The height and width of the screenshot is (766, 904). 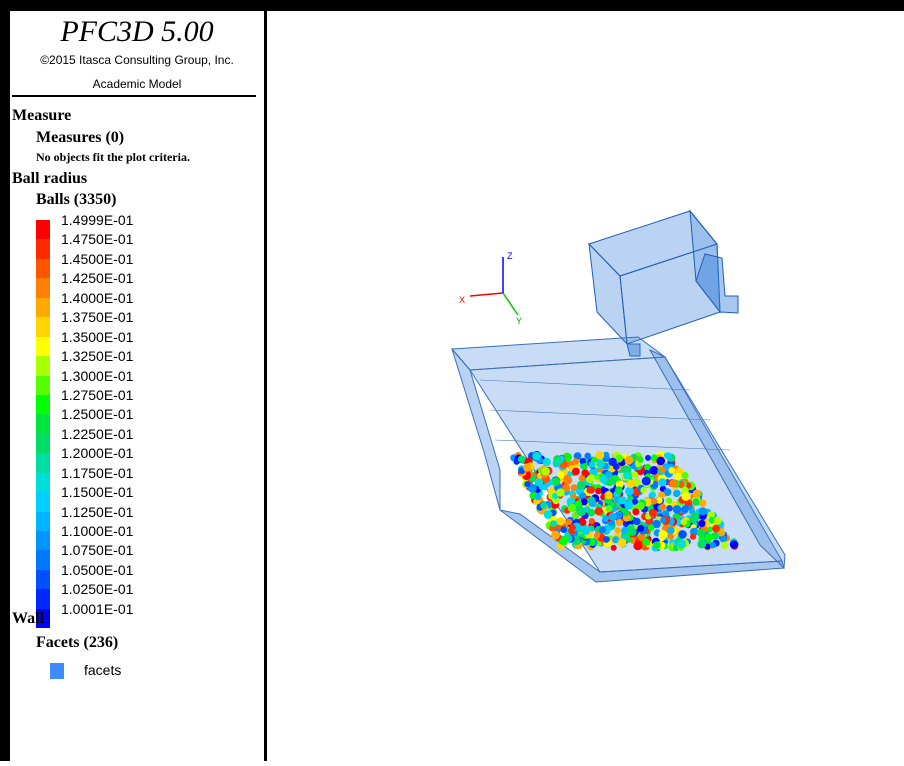 I want to click on scale-label: 1.4500E-01, so click(x=97, y=258).